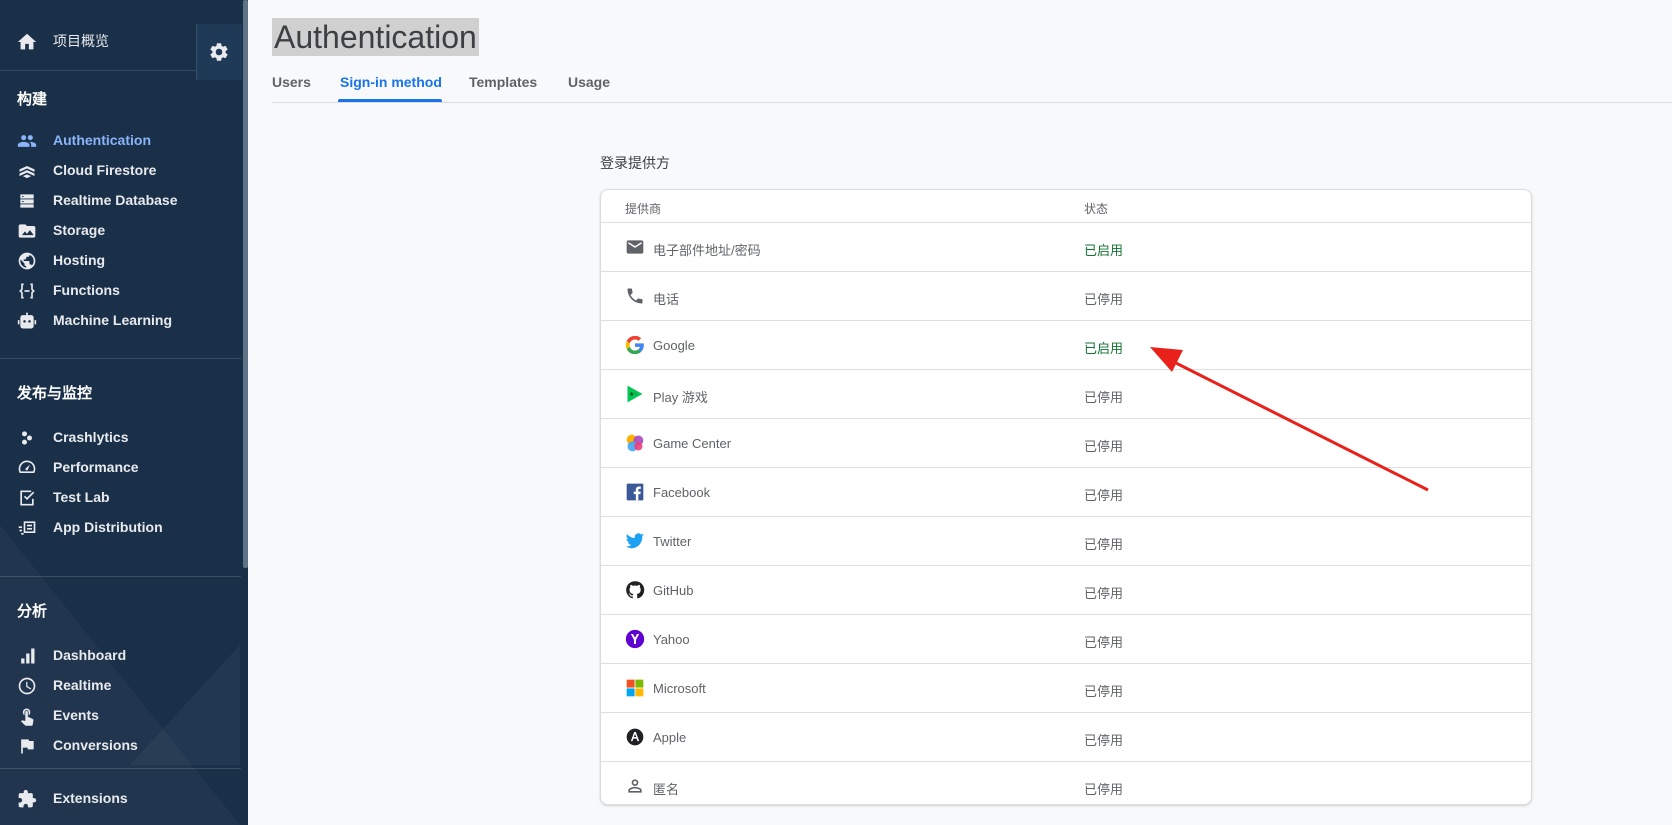 This screenshot has height=825, width=1672. What do you see at coordinates (1066, 443) in the screenshot?
I see `table-row: Game Center 已停用` at bounding box center [1066, 443].